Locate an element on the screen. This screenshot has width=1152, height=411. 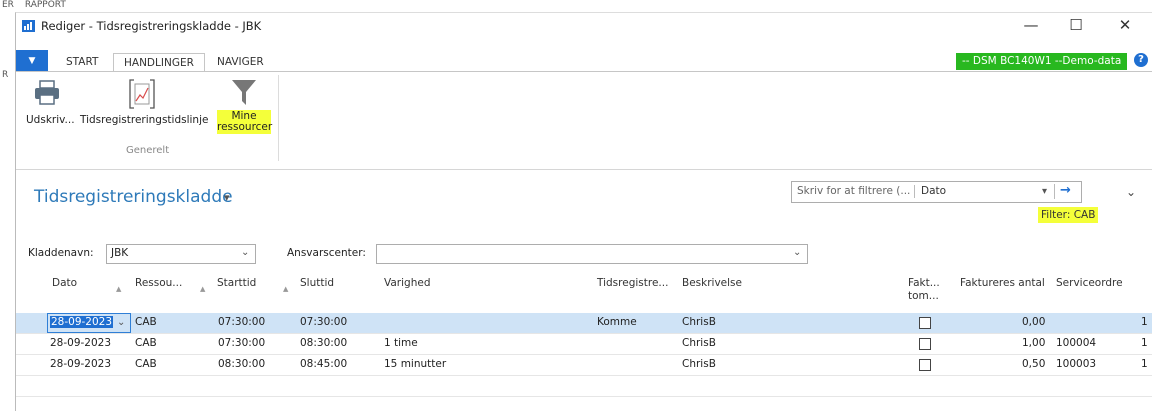
tab-handlinger: HANDLINGER is located at coordinates (159, 63).